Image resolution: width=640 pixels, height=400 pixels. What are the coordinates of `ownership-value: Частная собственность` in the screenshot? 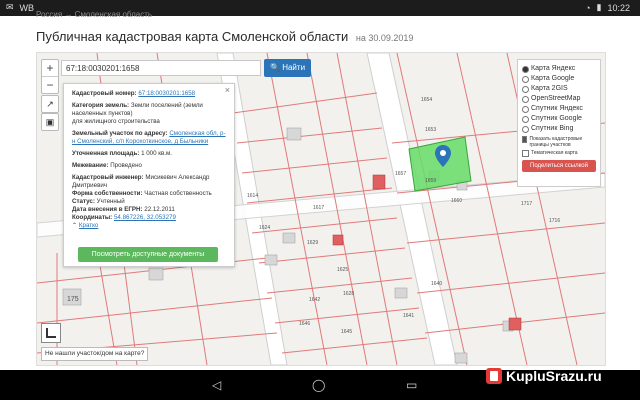 It's located at (178, 193).